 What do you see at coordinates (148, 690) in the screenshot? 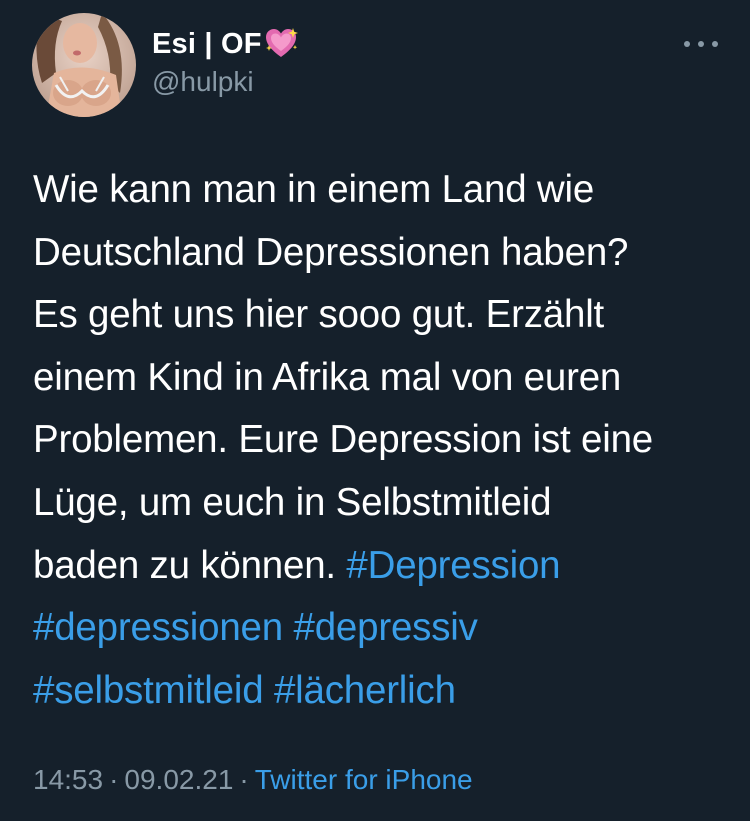
I see `hashtag-link: #selbstmitleid` at bounding box center [148, 690].